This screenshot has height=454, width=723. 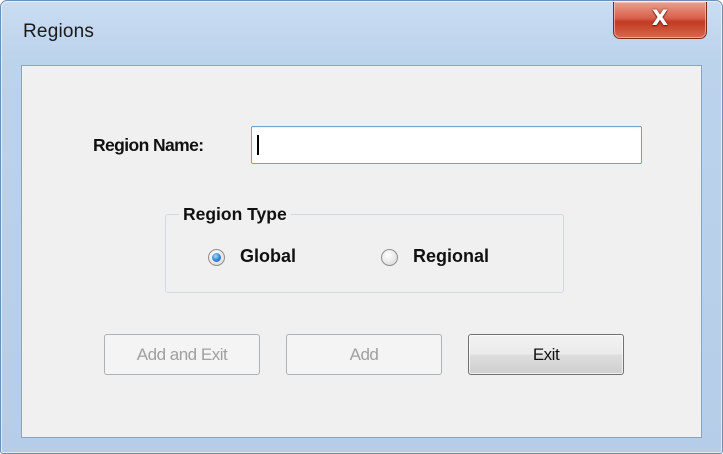 What do you see at coordinates (182, 354) in the screenshot?
I see `add-and-exit-button: Add and Exit` at bounding box center [182, 354].